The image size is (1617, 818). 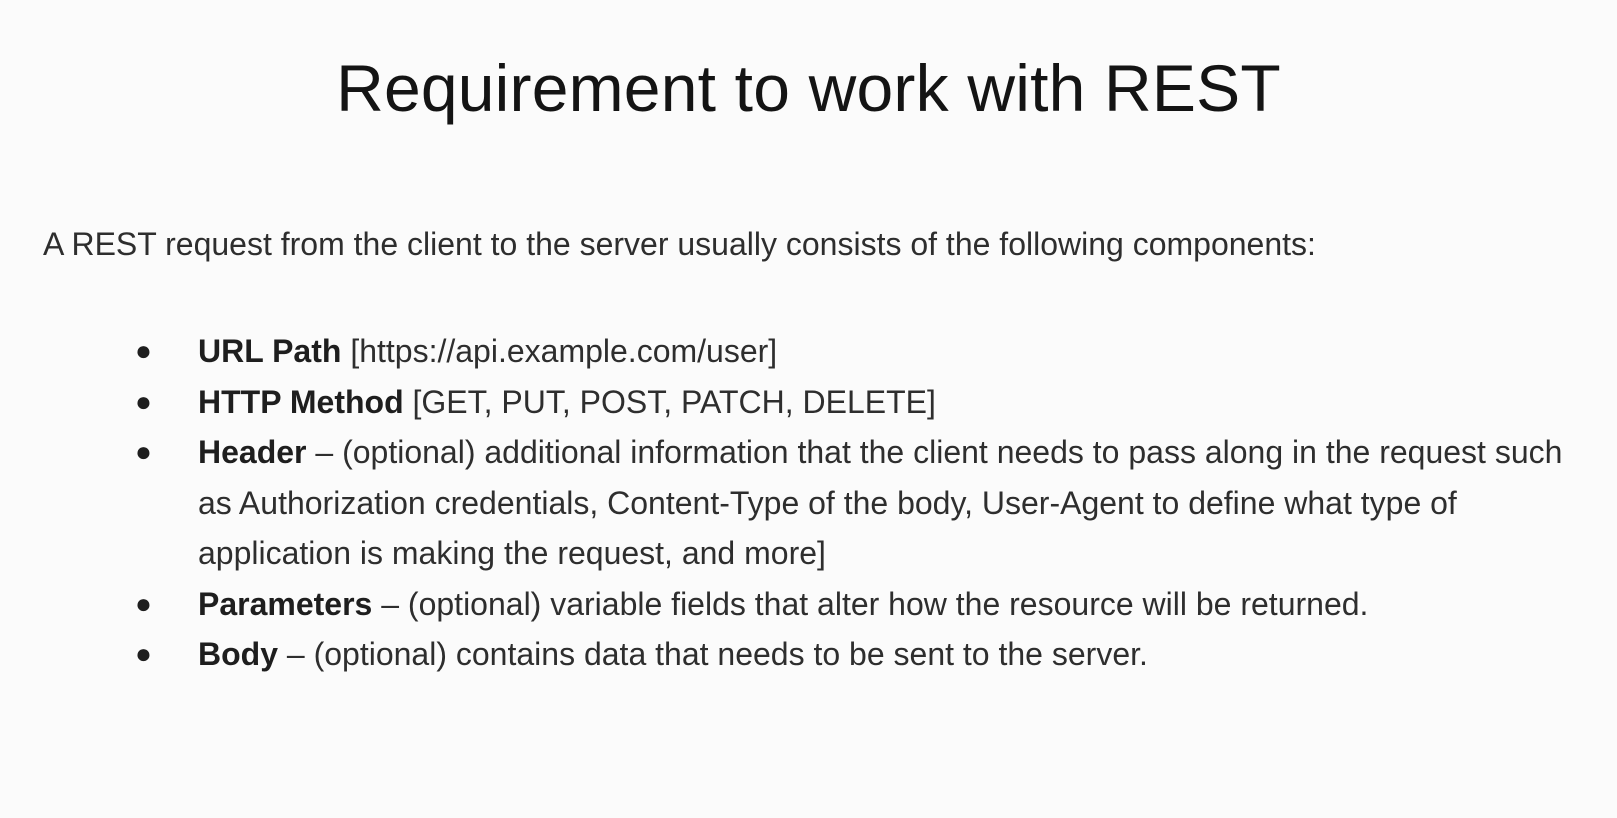 I want to click on description-http-method: [GET, PUT, POST, PATCH, DELETE], so click(x=669, y=401).